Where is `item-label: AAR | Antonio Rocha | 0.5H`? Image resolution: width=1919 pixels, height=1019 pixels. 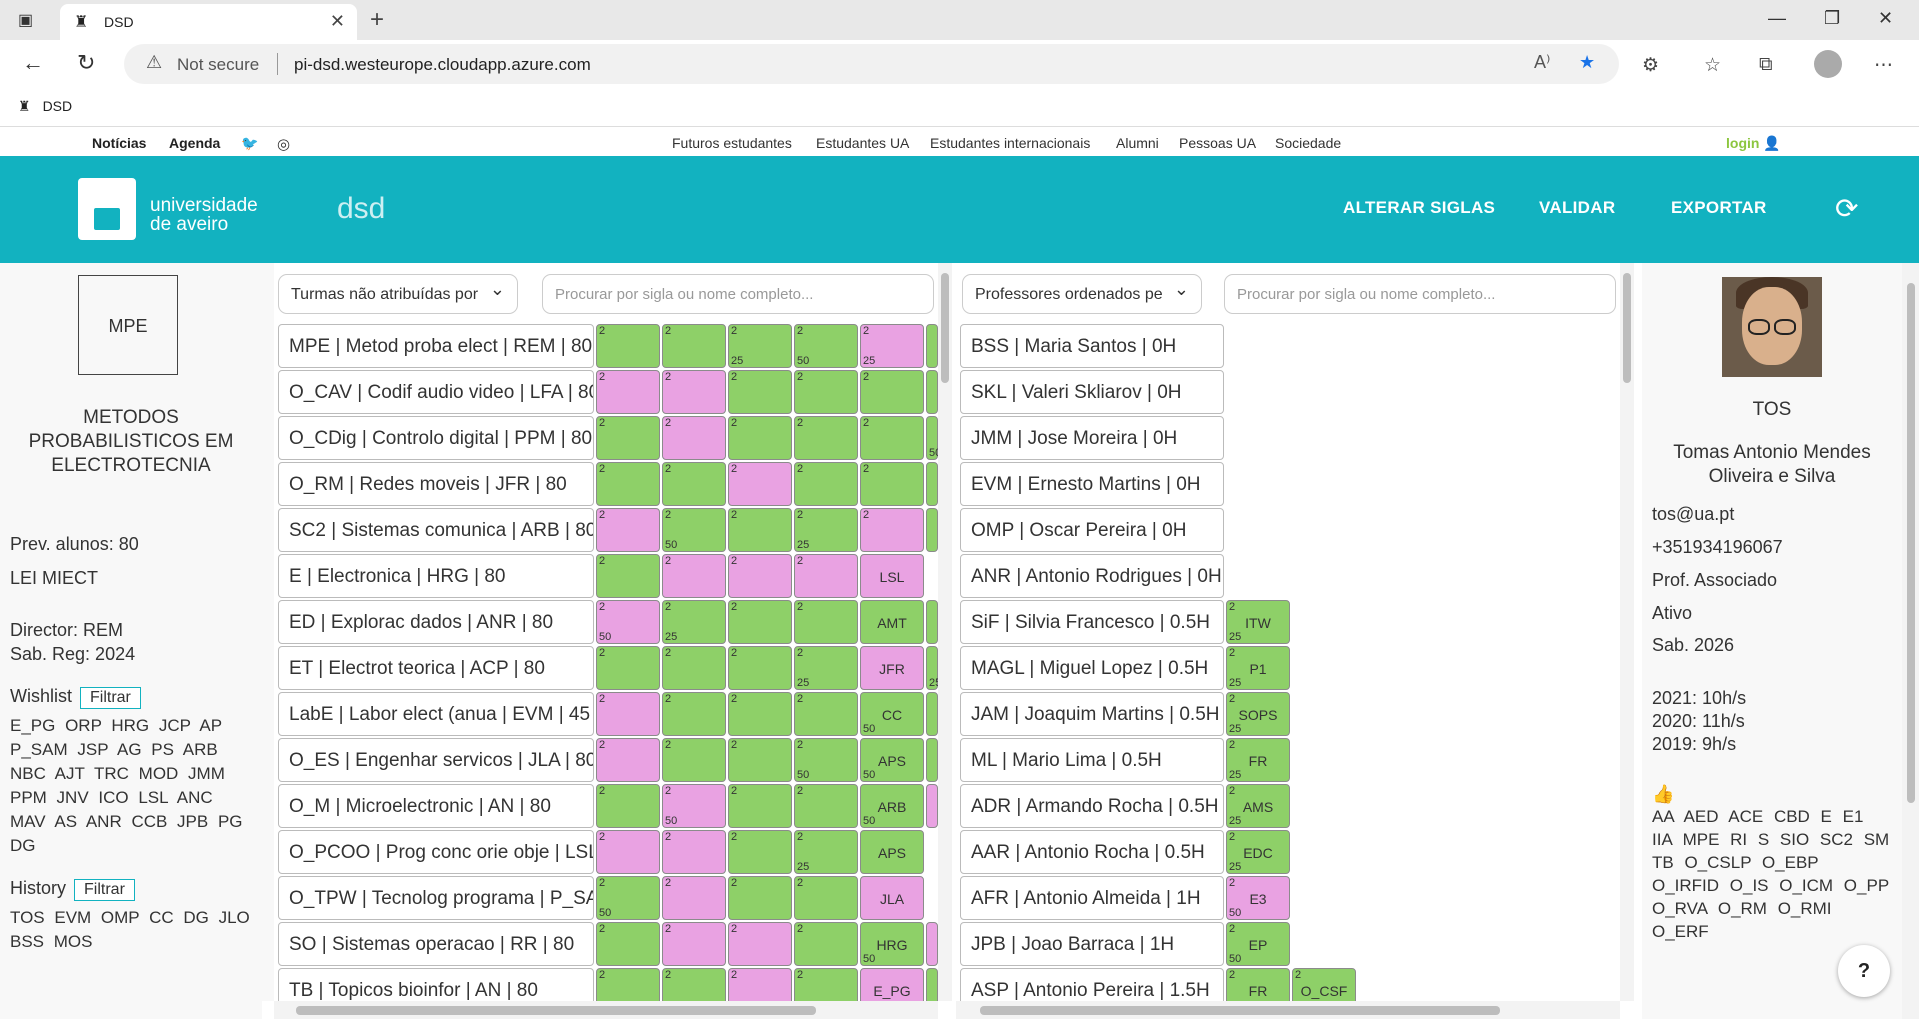
item-label: AAR | Antonio Rocha | 0.5H is located at coordinates (1092, 852).